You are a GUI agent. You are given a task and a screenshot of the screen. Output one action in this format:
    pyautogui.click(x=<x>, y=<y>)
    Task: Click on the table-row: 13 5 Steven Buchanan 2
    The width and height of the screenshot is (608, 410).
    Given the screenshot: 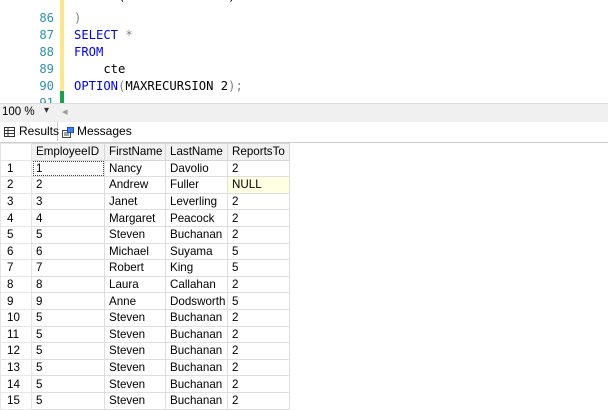 What is the action you would take?
    pyautogui.click(x=145, y=367)
    